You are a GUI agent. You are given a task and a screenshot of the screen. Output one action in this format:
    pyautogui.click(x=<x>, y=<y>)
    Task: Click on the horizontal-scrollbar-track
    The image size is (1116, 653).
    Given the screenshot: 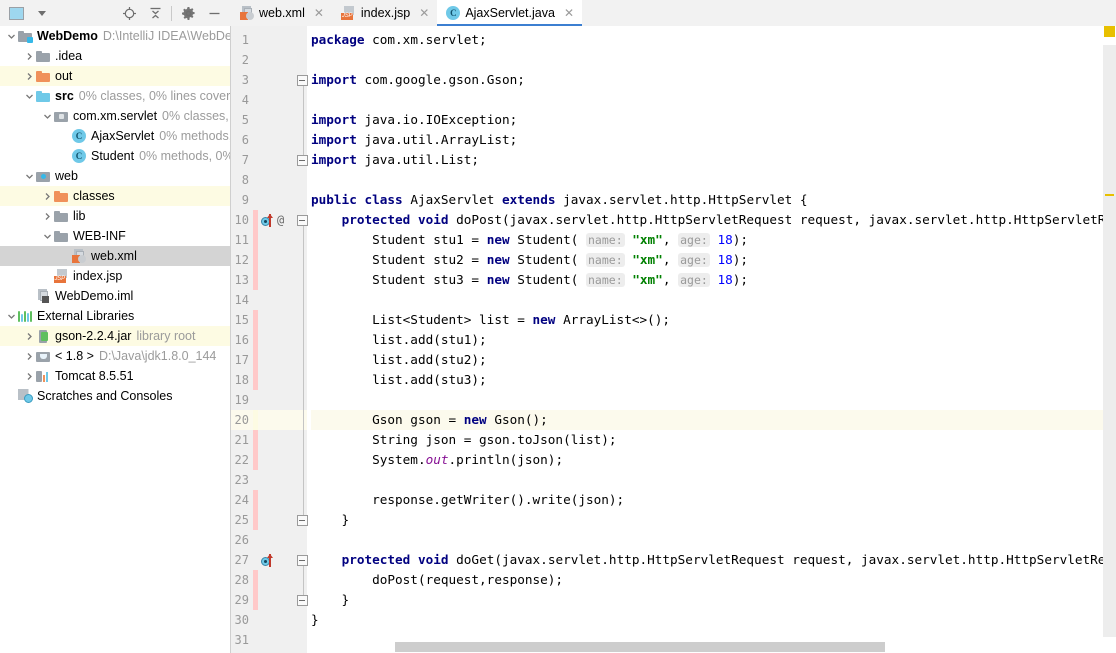 What is the action you would take?
    pyautogui.click(x=707, y=646)
    